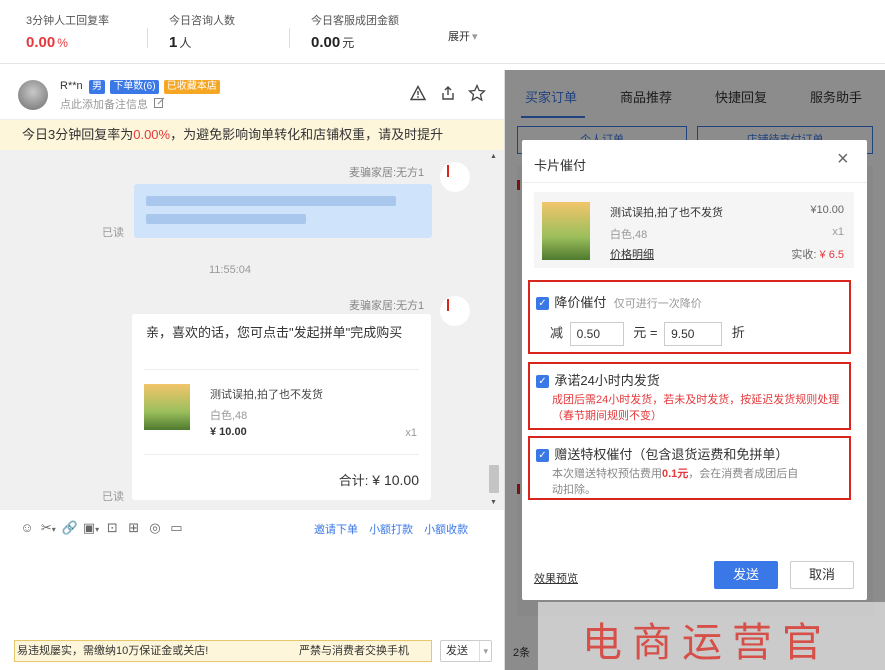 The image size is (885, 670). What do you see at coordinates (689, 317) in the screenshot?
I see `option-price-reduction: ✓ 降价催付 仅可进行一次降价 减 0.50 元 = 9.50 折` at bounding box center [689, 317].